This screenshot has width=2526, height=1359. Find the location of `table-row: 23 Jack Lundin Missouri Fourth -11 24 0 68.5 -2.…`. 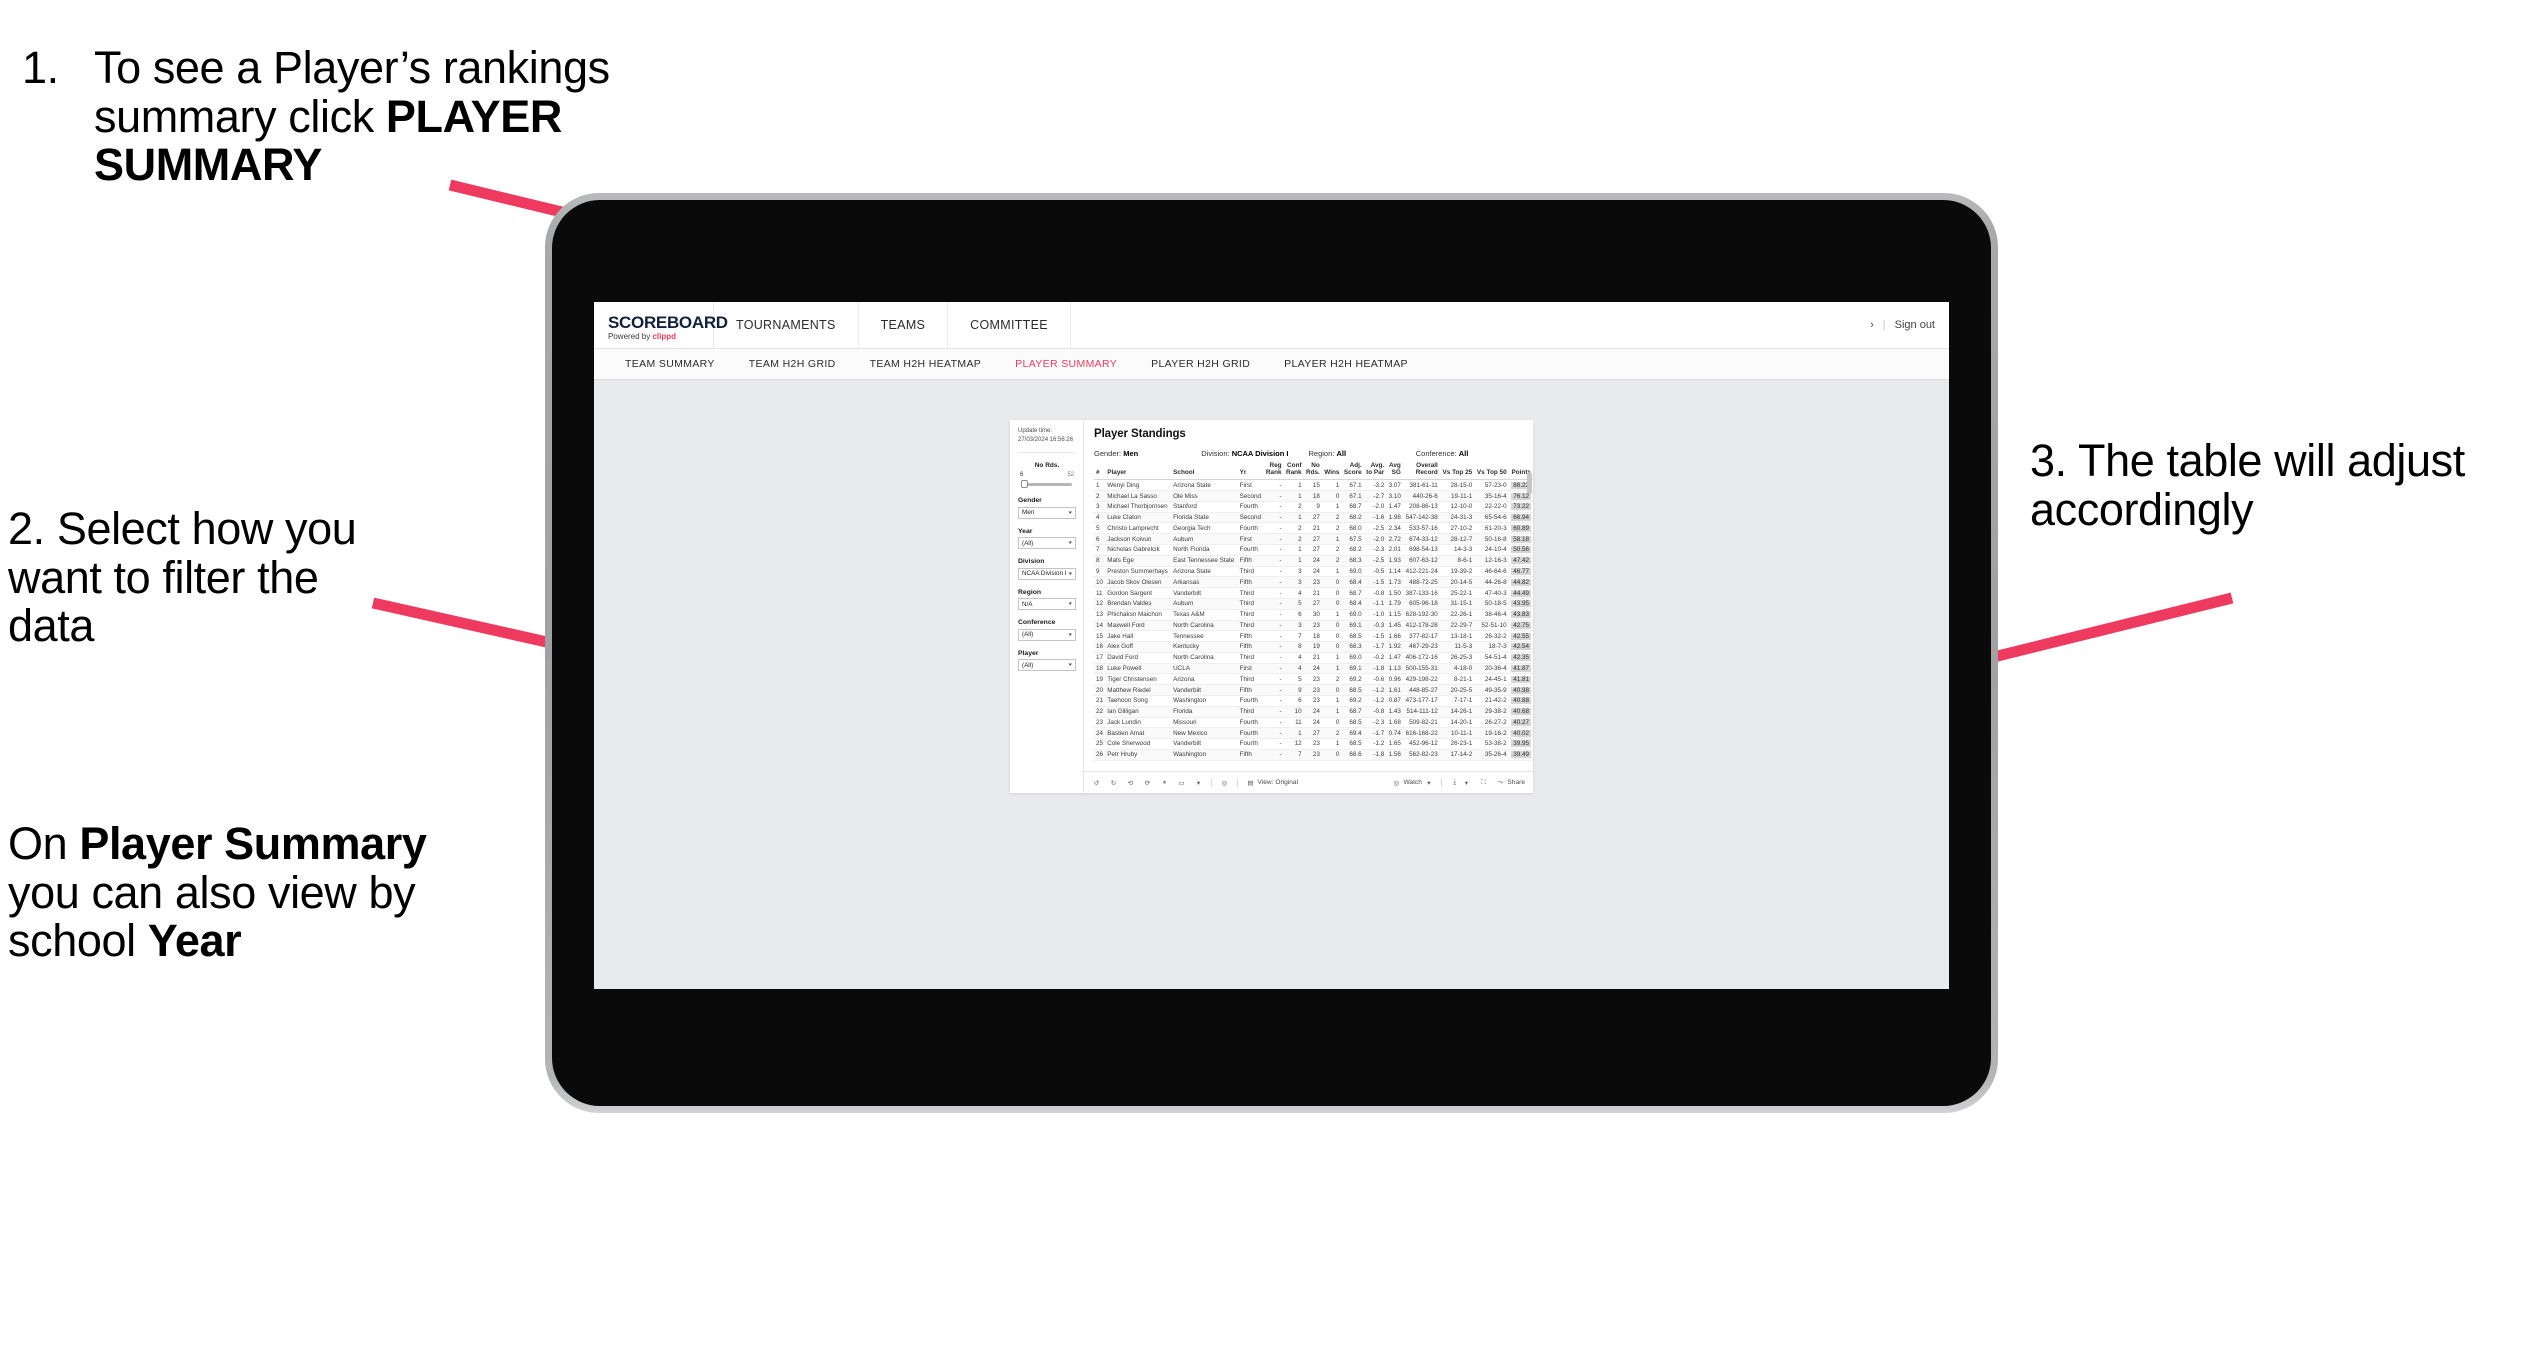

table-row: 23 Jack Lundin Missouri Fourth -11 24 0 68.5 -2.… is located at coordinates (1313, 723).